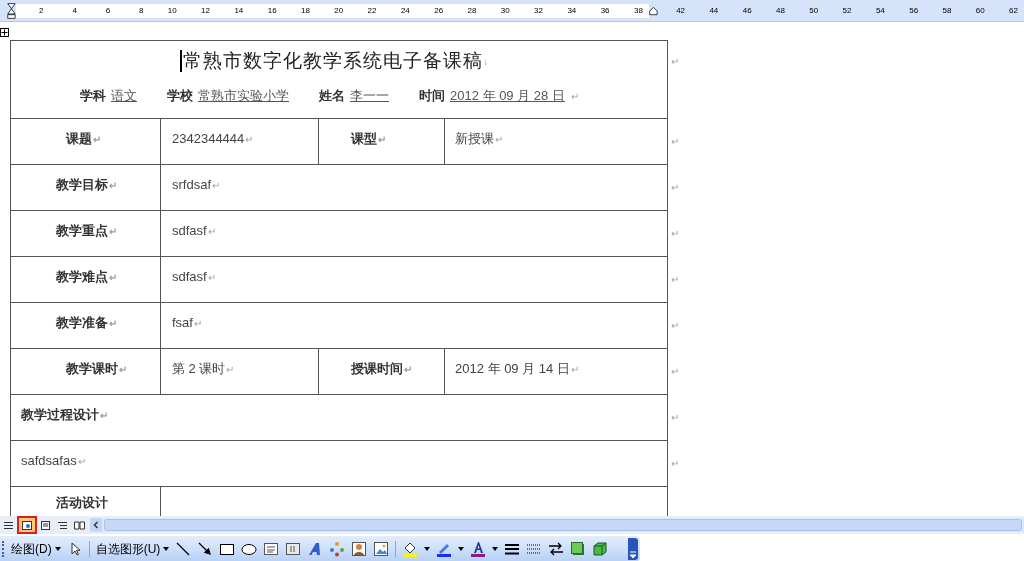  What do you see at coordinates (124, 96) in the screenshot?
I see `field-value: 语文` at bounding box center [124, 96].